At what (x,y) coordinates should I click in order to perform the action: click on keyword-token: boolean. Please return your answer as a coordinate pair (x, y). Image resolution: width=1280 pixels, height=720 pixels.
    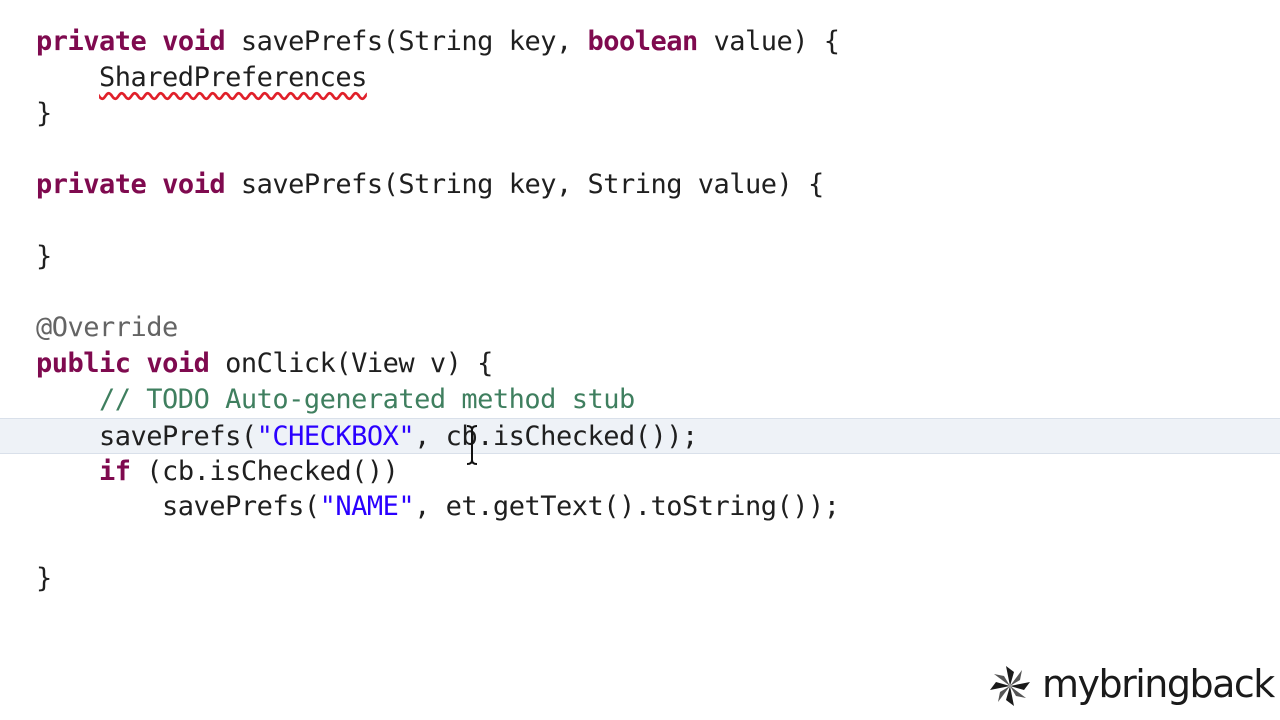
    Looking at the image, I should click on (642, 41).